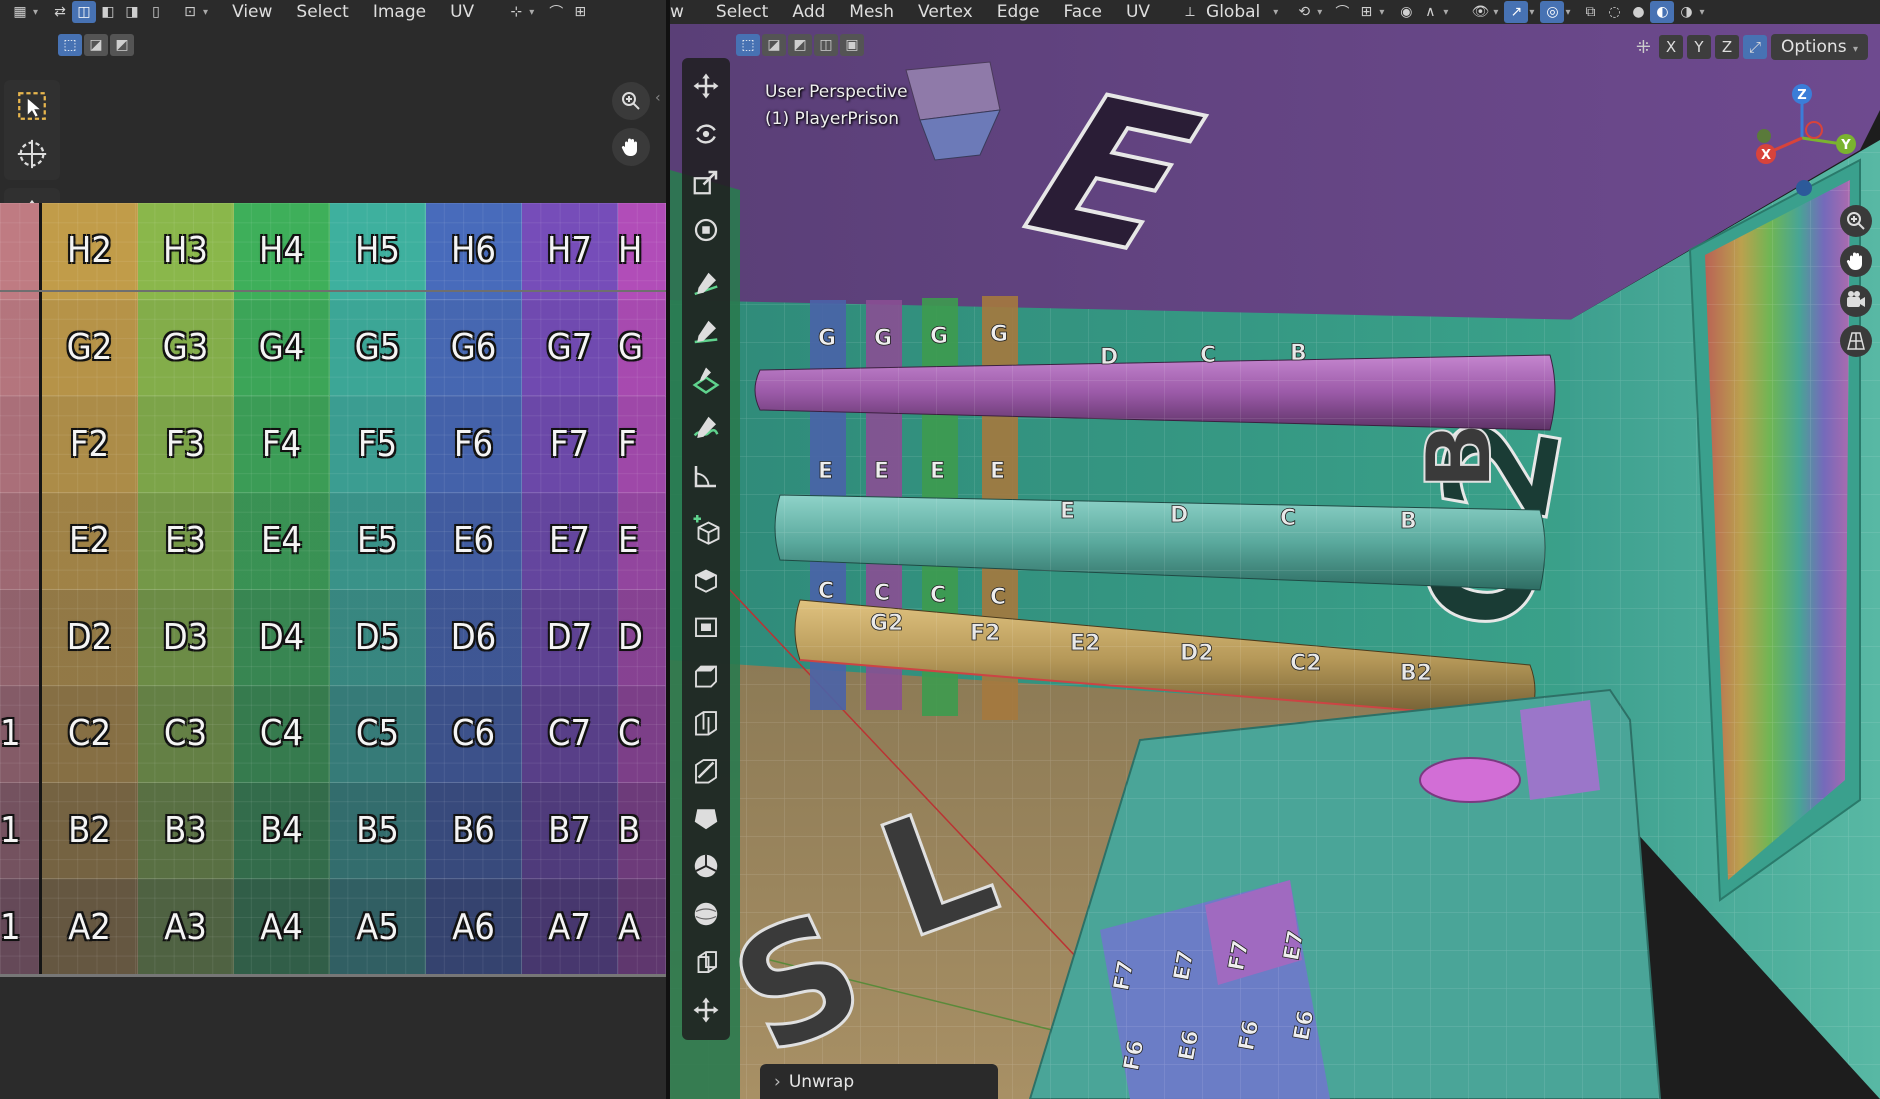  What do you see at coordinates (706, 230) in the screenshot?
I see `transform-tool` at bounding box center [706, 230].